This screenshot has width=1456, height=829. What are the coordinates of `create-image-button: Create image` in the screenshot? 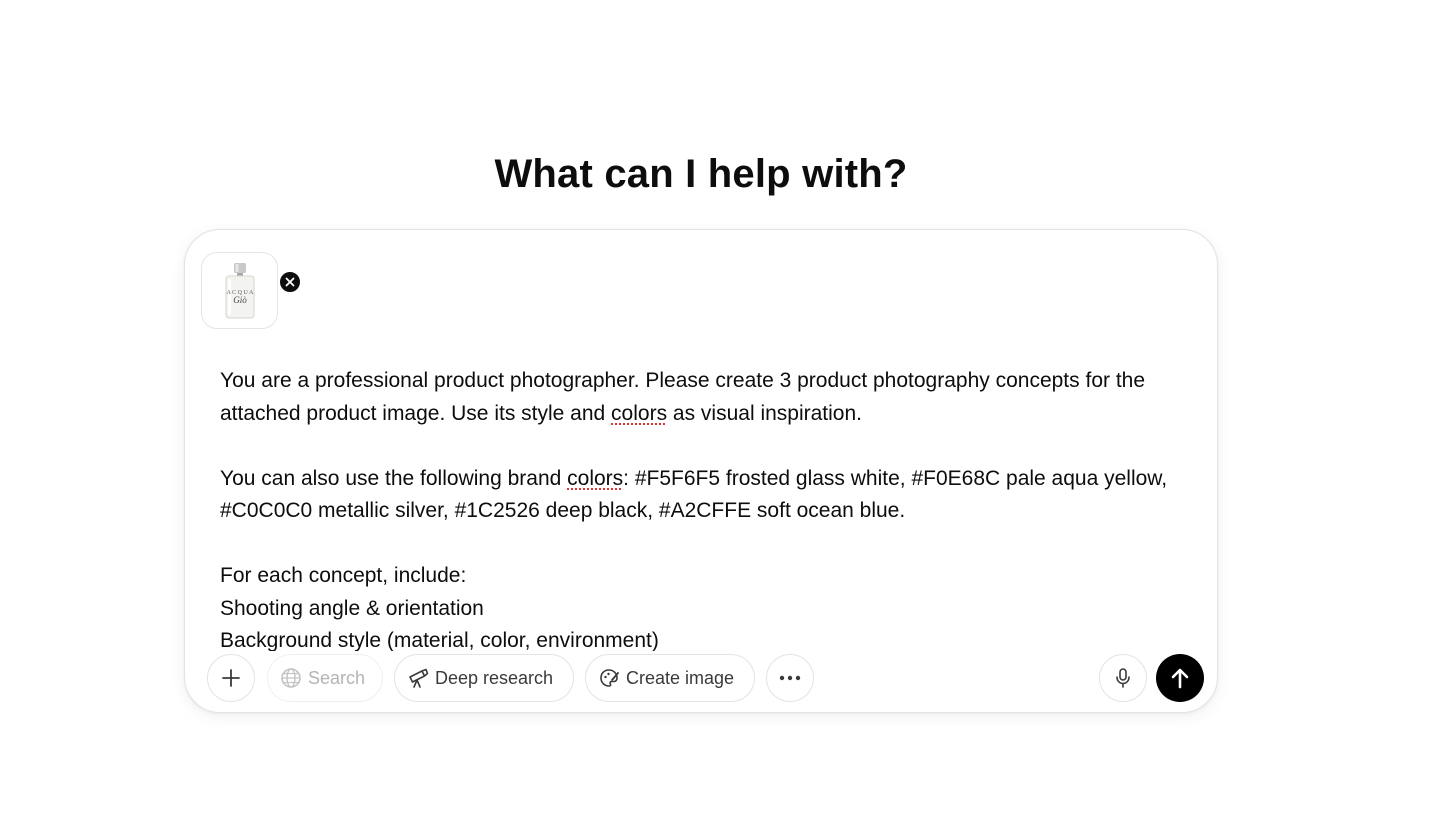 It's located at (670, 678).